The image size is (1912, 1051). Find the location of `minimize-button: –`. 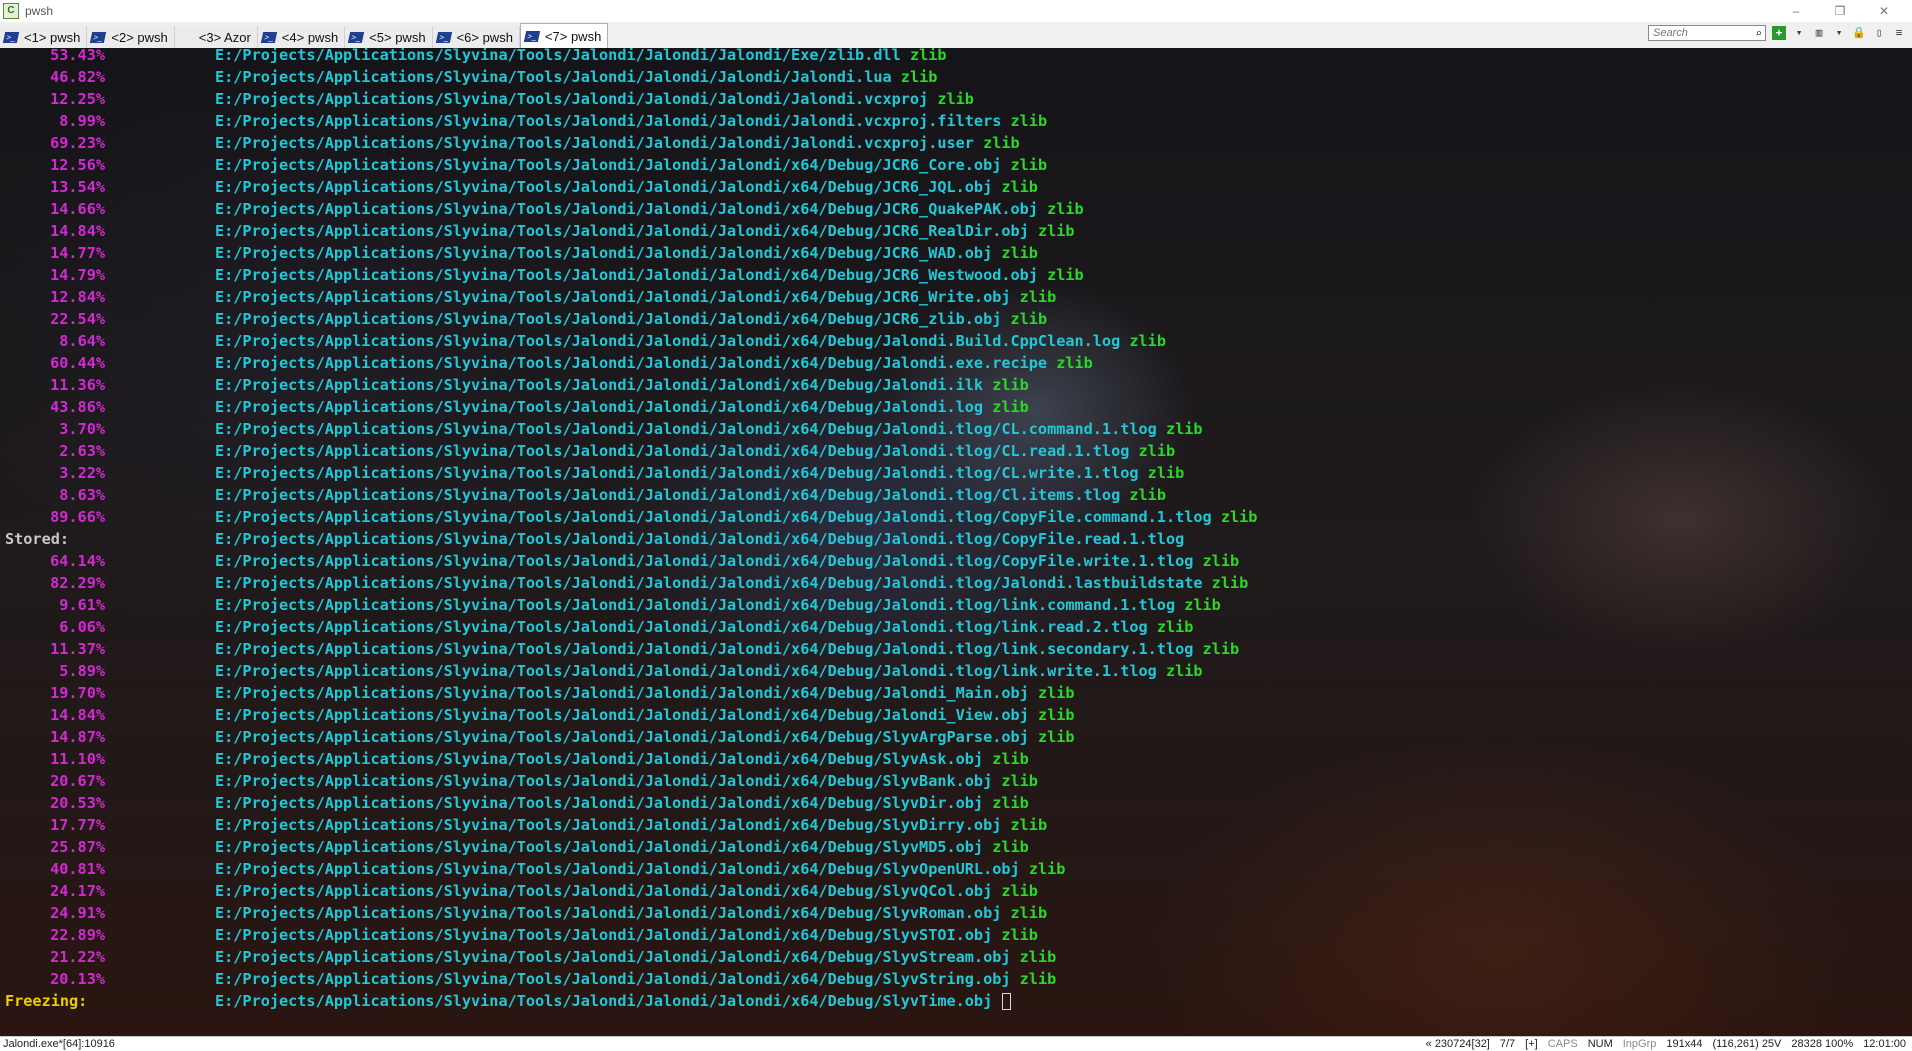

minimize-button: – is located at coordinates (1796, 11).